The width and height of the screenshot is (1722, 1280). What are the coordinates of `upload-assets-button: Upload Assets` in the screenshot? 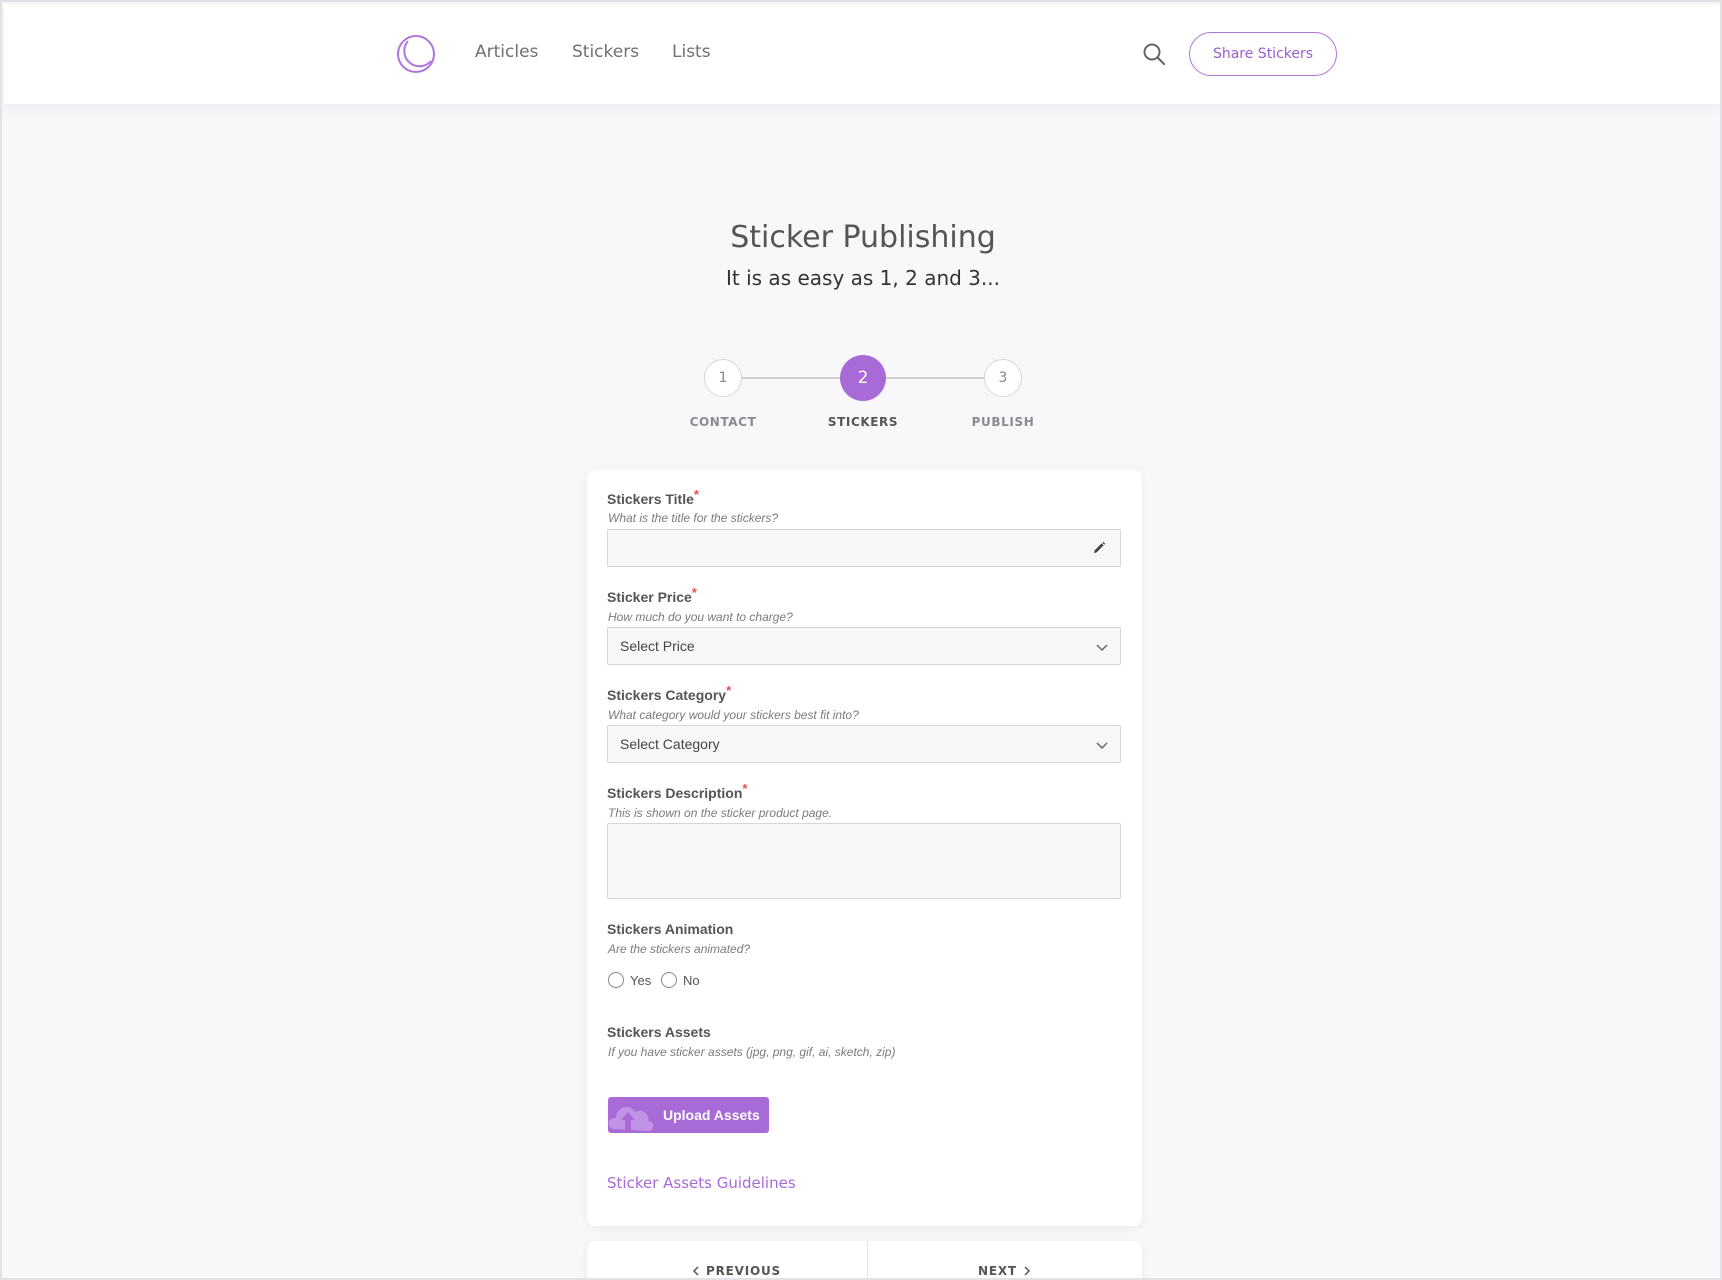 It's located at (688, 1115).